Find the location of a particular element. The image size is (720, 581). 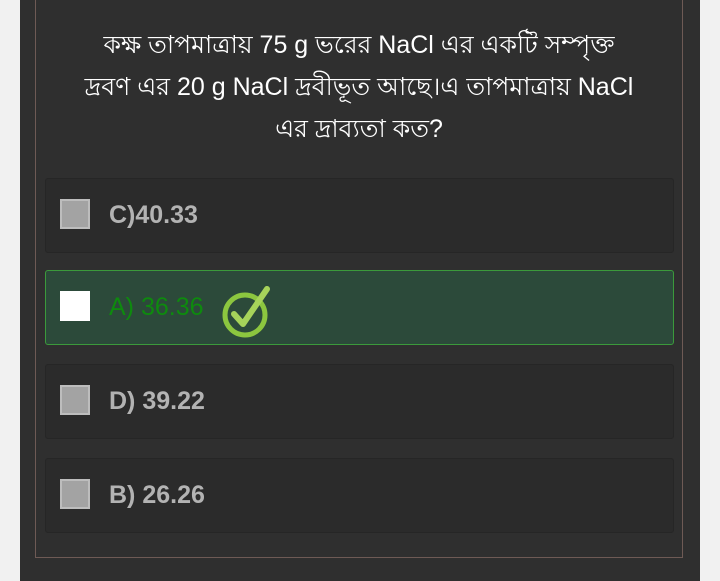

option-b: B) 26.26 is located at coordinates (359, 495).